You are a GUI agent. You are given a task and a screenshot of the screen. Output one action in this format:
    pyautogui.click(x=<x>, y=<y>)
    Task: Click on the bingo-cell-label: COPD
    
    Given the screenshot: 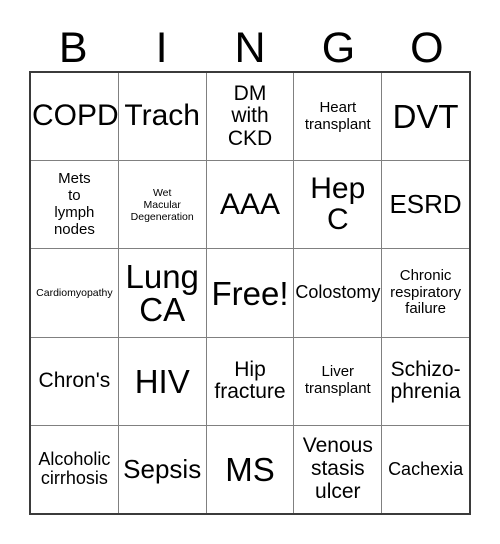 What is the action you would take?
    pyautogui.click(x=75, y=116)
    